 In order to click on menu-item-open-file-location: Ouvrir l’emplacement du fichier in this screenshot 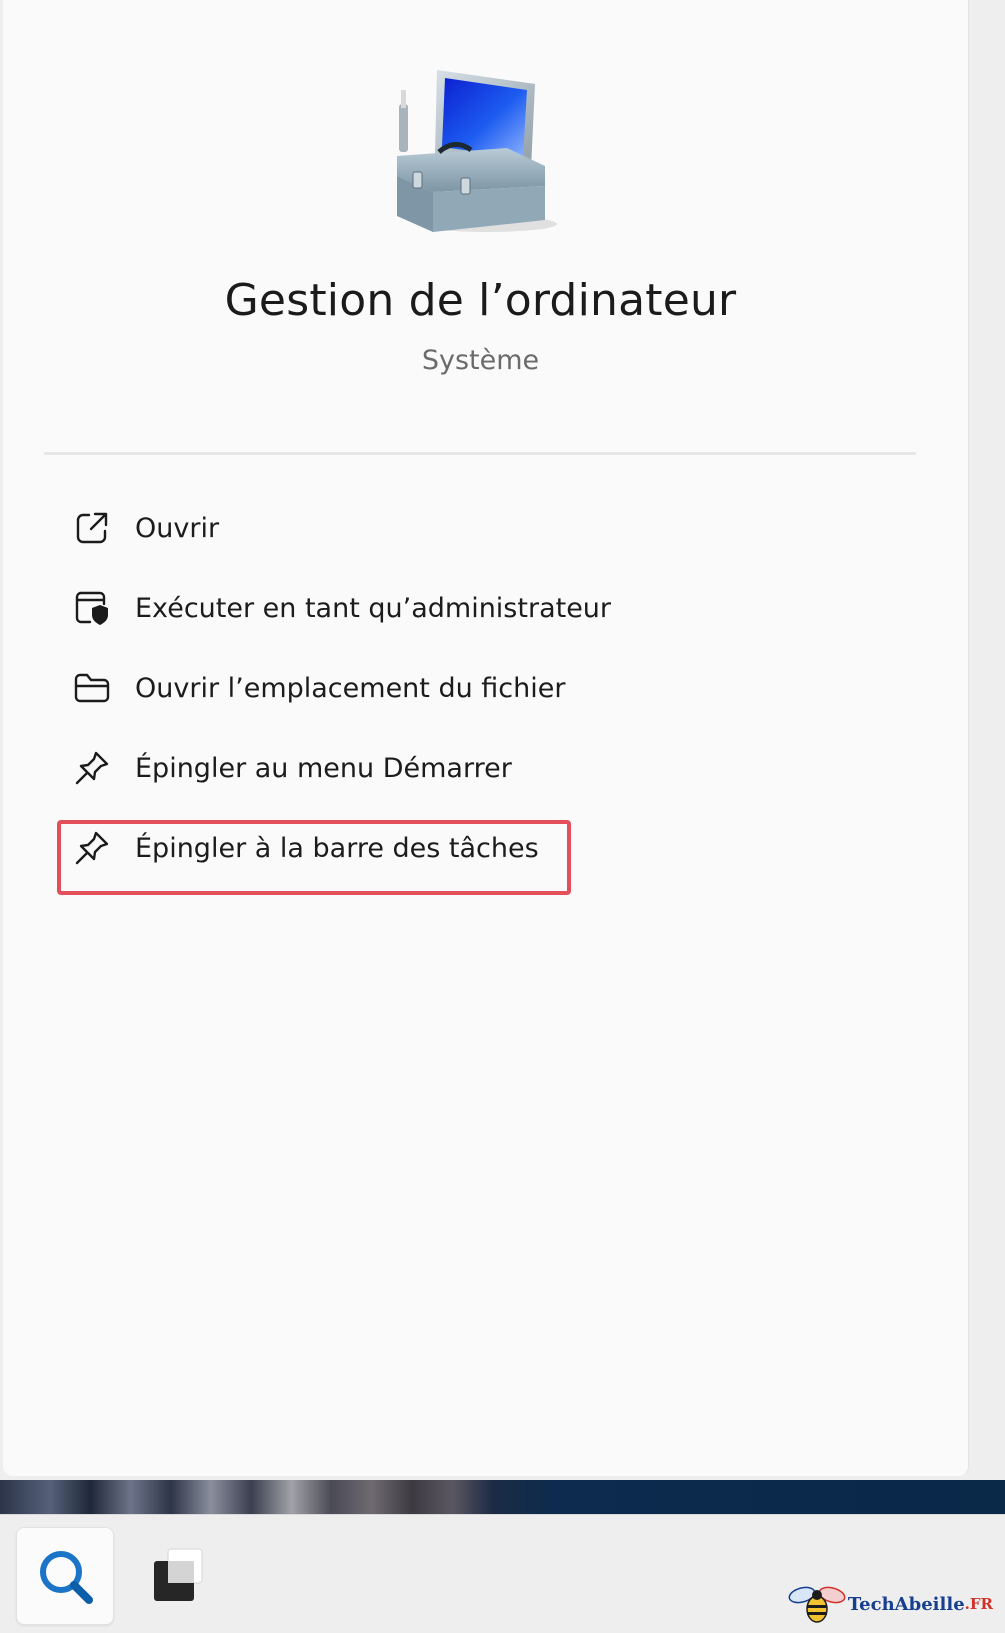, I will do `click(360, 688)`.